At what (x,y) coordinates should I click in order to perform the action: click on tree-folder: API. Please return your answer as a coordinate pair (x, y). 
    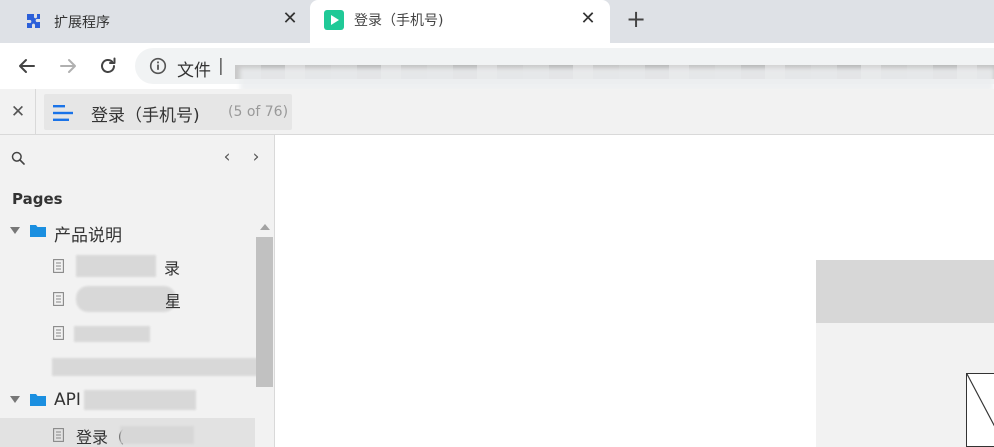
    Looking at the image, I should click on (127, 400).